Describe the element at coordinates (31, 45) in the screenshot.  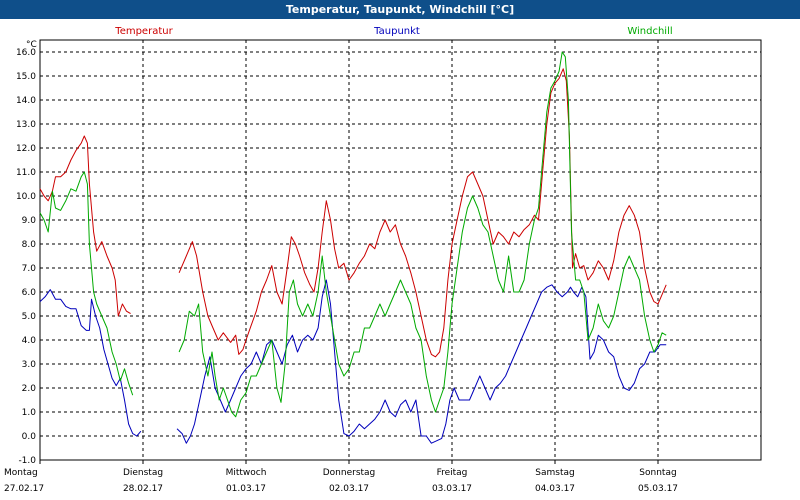
I see `y-axis-label: °C` at that location.